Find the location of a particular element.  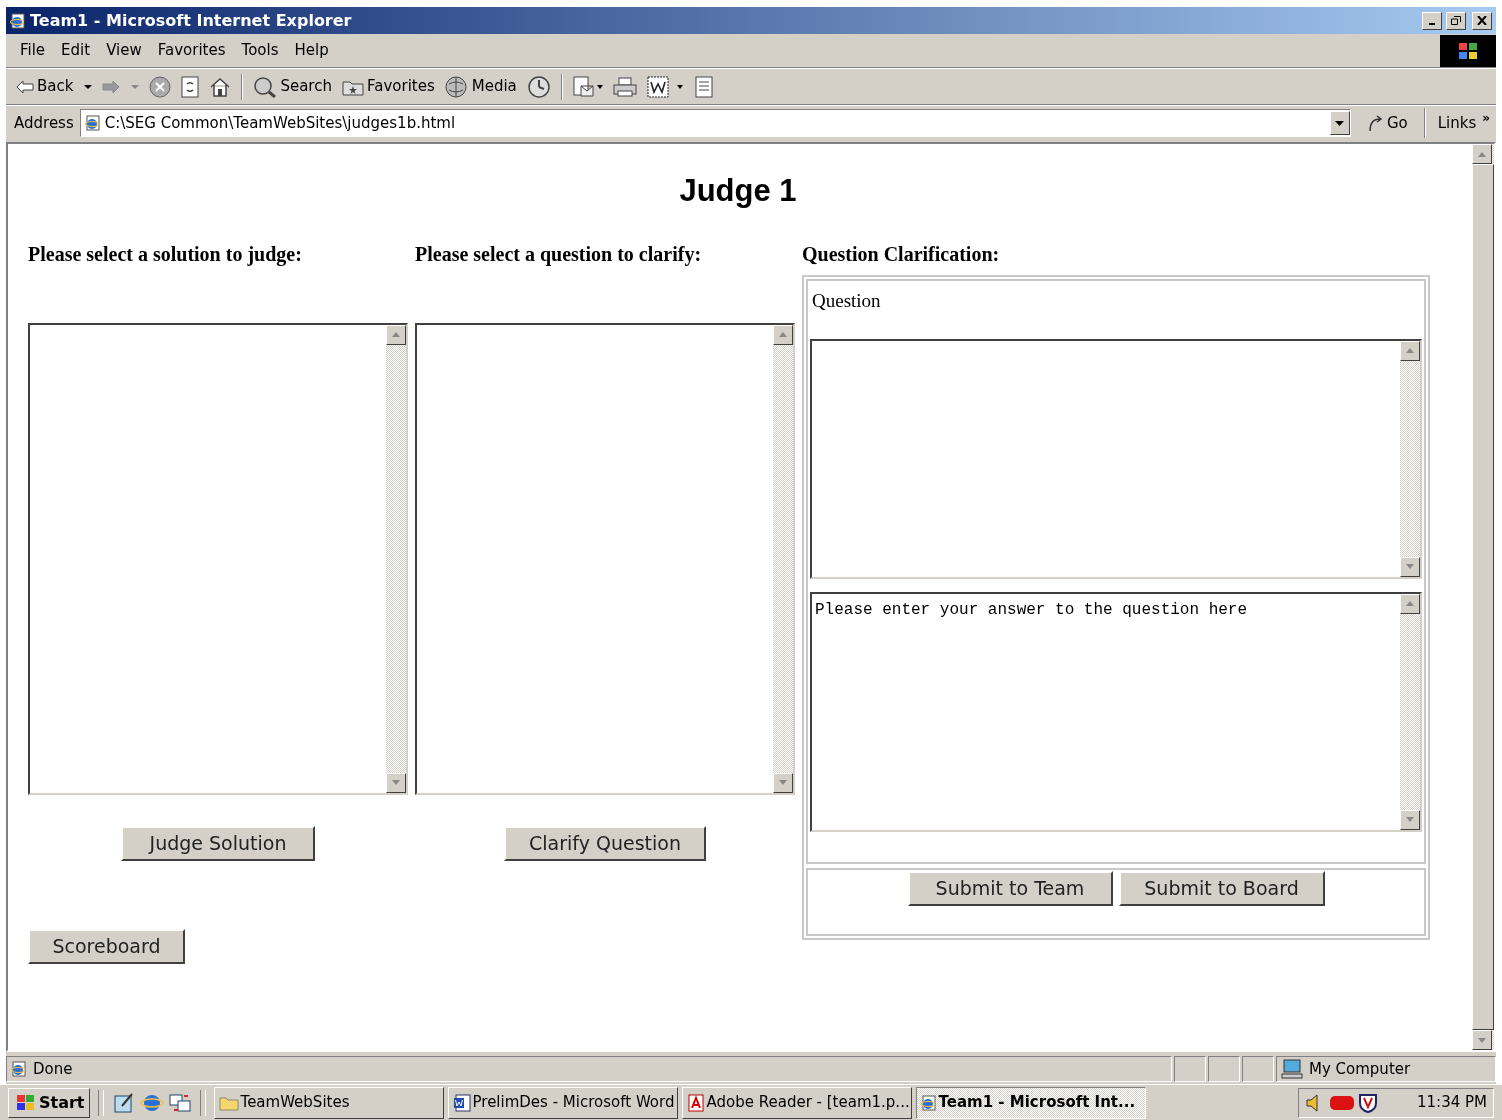

home-icon is located at coordinates (220, 86).